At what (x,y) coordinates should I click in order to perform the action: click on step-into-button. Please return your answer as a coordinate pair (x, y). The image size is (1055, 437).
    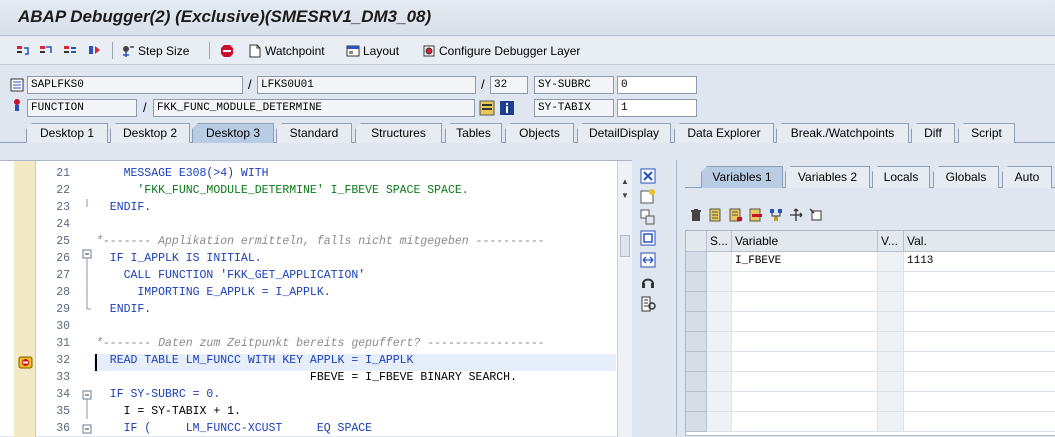
    Looking at the image, I should click on (23, 51).